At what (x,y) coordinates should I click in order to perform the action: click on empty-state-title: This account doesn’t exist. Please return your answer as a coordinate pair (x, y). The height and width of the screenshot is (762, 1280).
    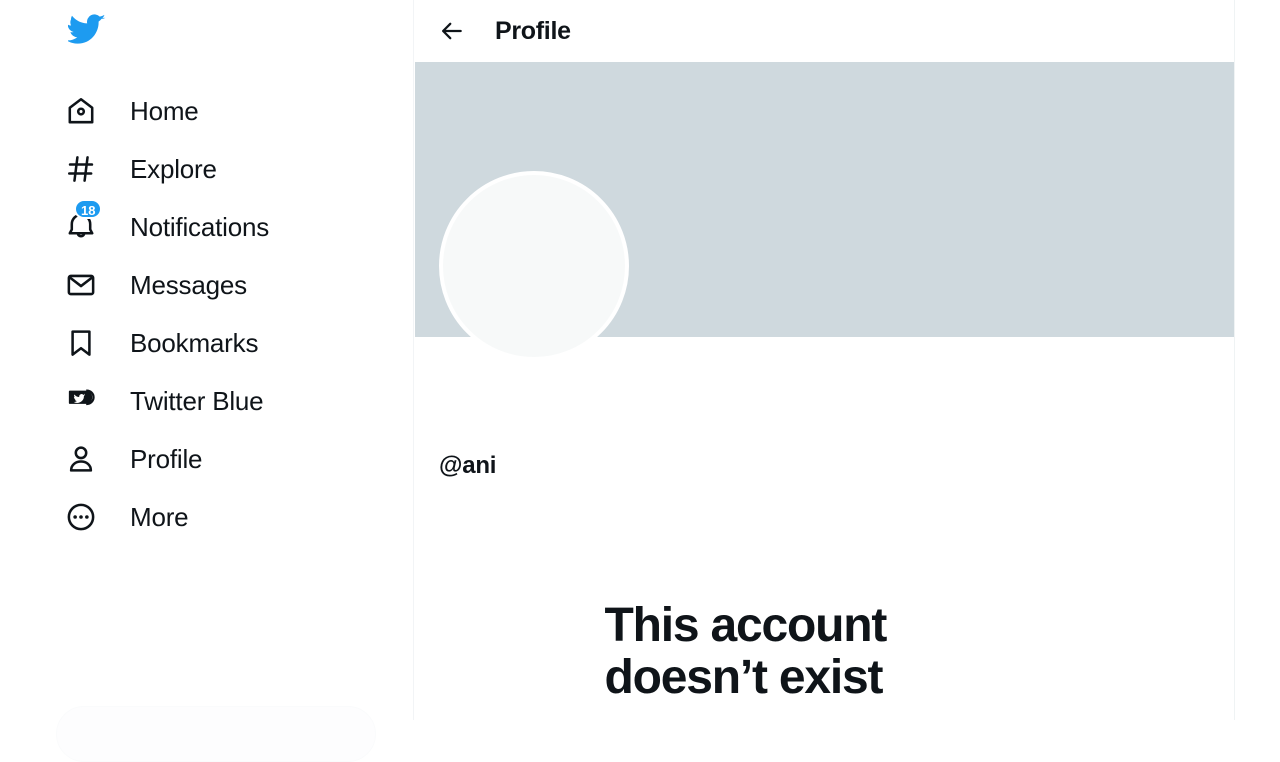
    Looking at the image, I should click on (746, 651).